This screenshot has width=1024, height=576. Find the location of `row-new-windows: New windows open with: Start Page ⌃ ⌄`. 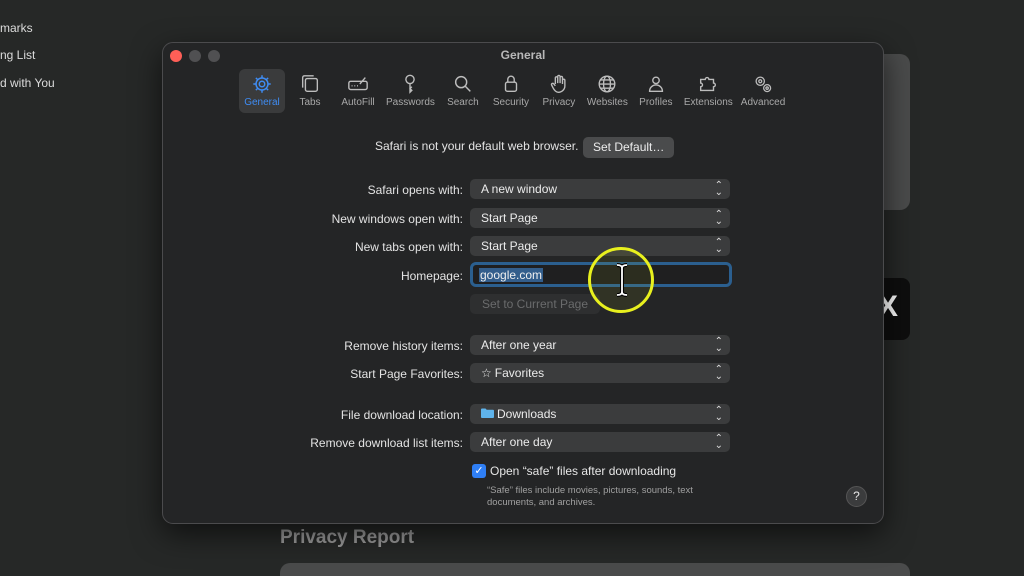

row-new-windows: New windows open with: Start Page ⌃ ⌄ is located at coordinates (523, 219).